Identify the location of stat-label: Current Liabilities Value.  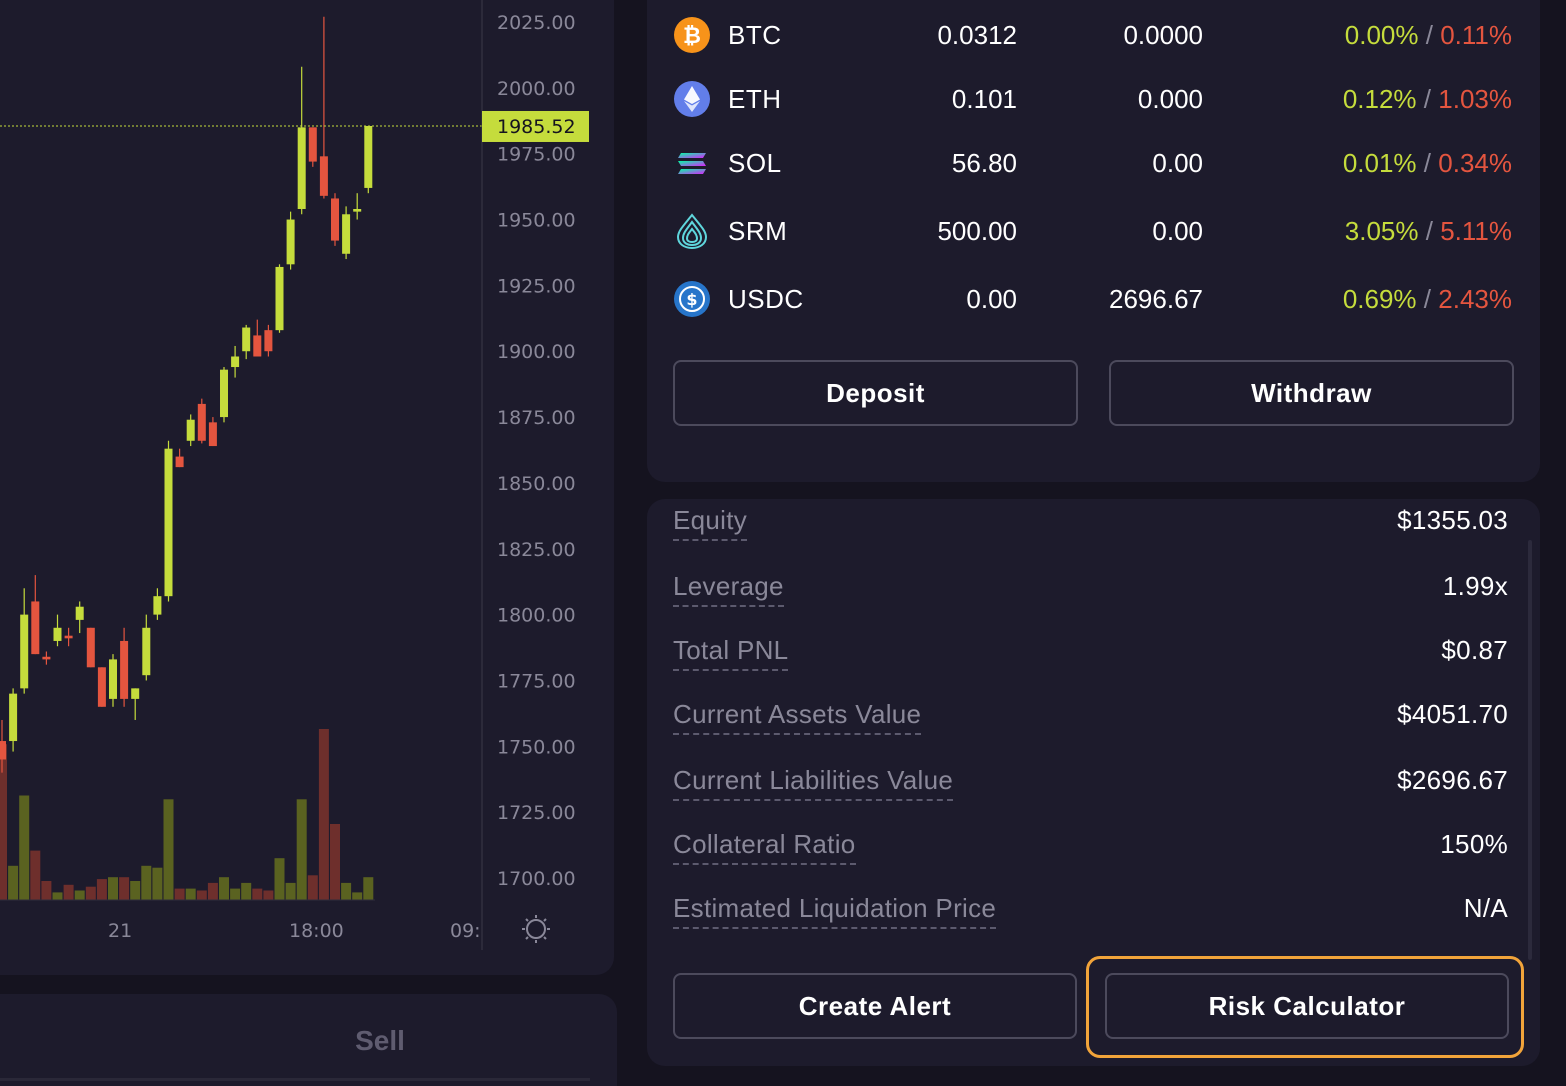
(813, 781).